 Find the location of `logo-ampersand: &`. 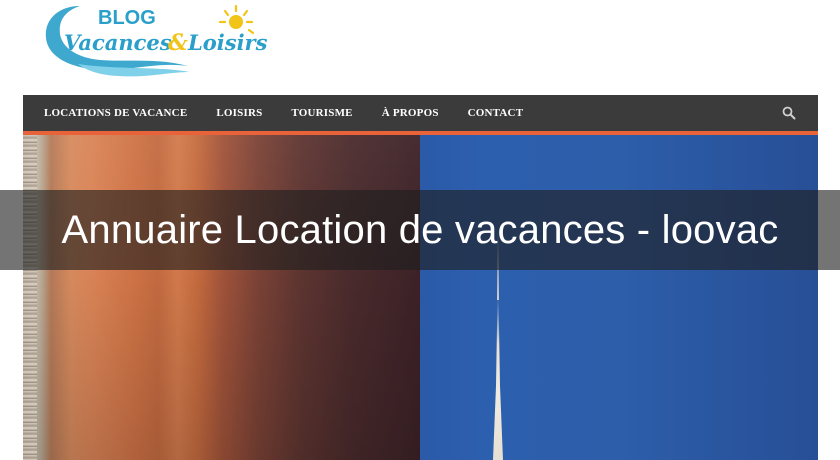

logo-ampersand: & is located at coordinates (178, 43).